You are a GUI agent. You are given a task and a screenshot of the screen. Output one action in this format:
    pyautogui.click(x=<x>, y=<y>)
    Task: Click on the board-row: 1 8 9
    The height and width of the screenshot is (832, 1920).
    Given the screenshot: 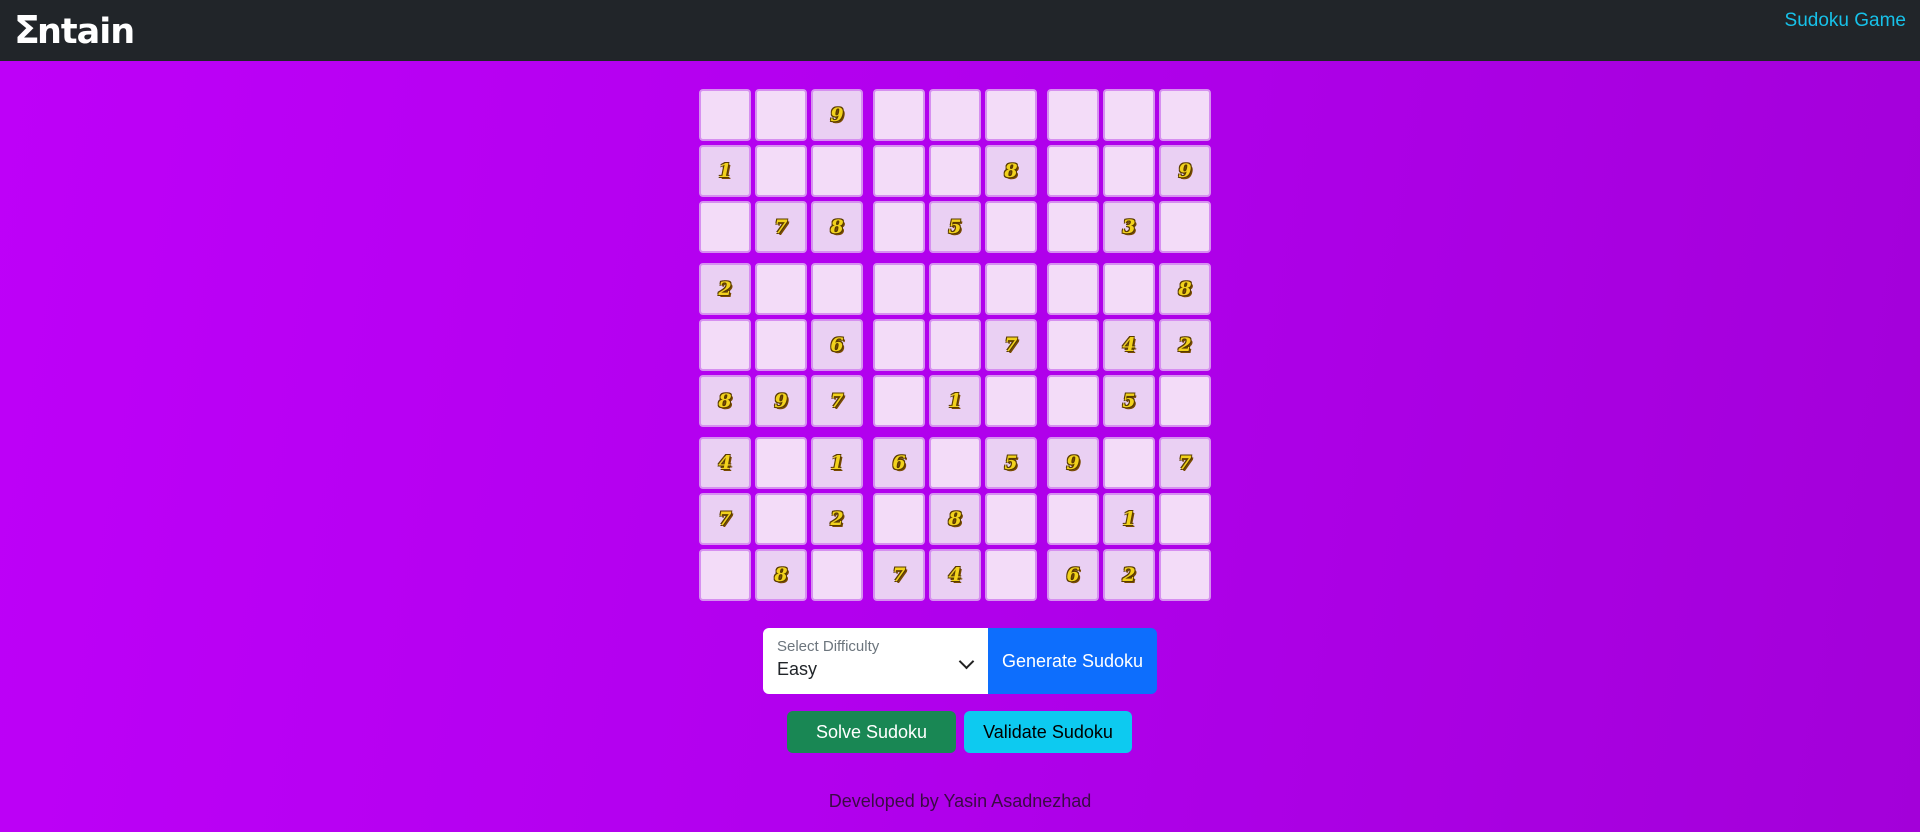 What is the action you would take?
    pyautogui.click(x=955, y=171)
    